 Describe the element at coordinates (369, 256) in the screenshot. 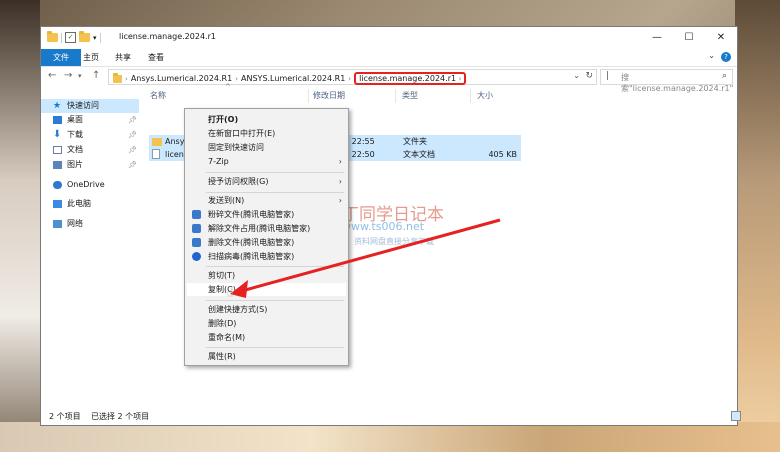

I see `arrow-shaft` at that location.